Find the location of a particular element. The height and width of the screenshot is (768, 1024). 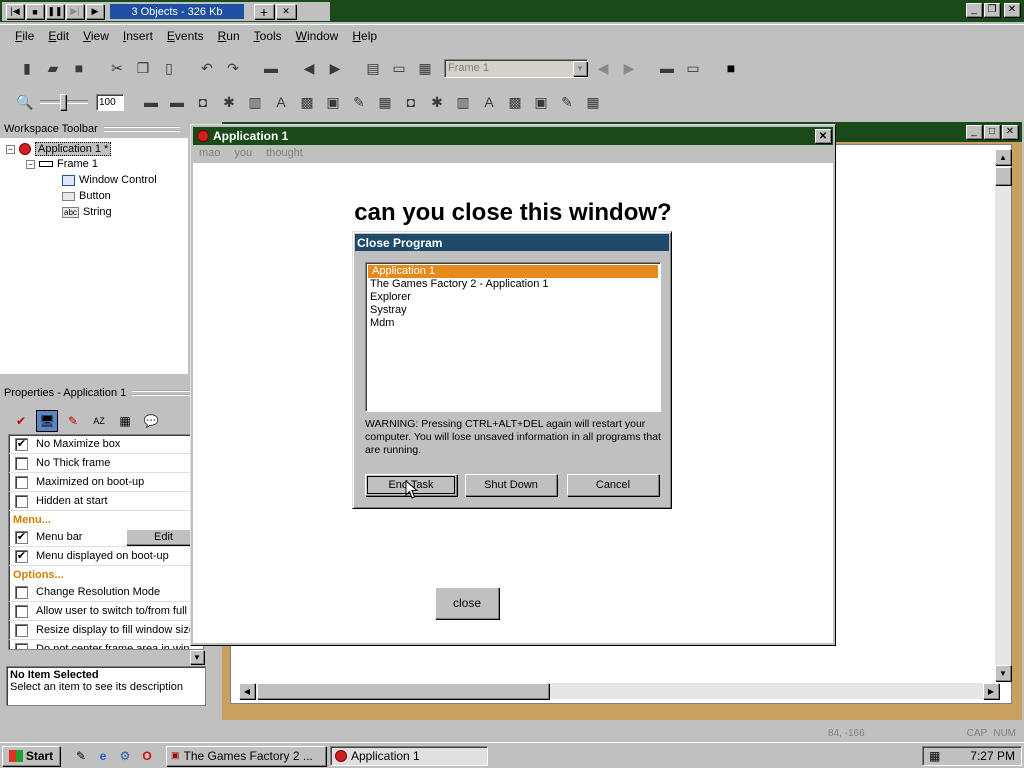

property-row: Resize display to fill window size is located at coordinates (106, 630).